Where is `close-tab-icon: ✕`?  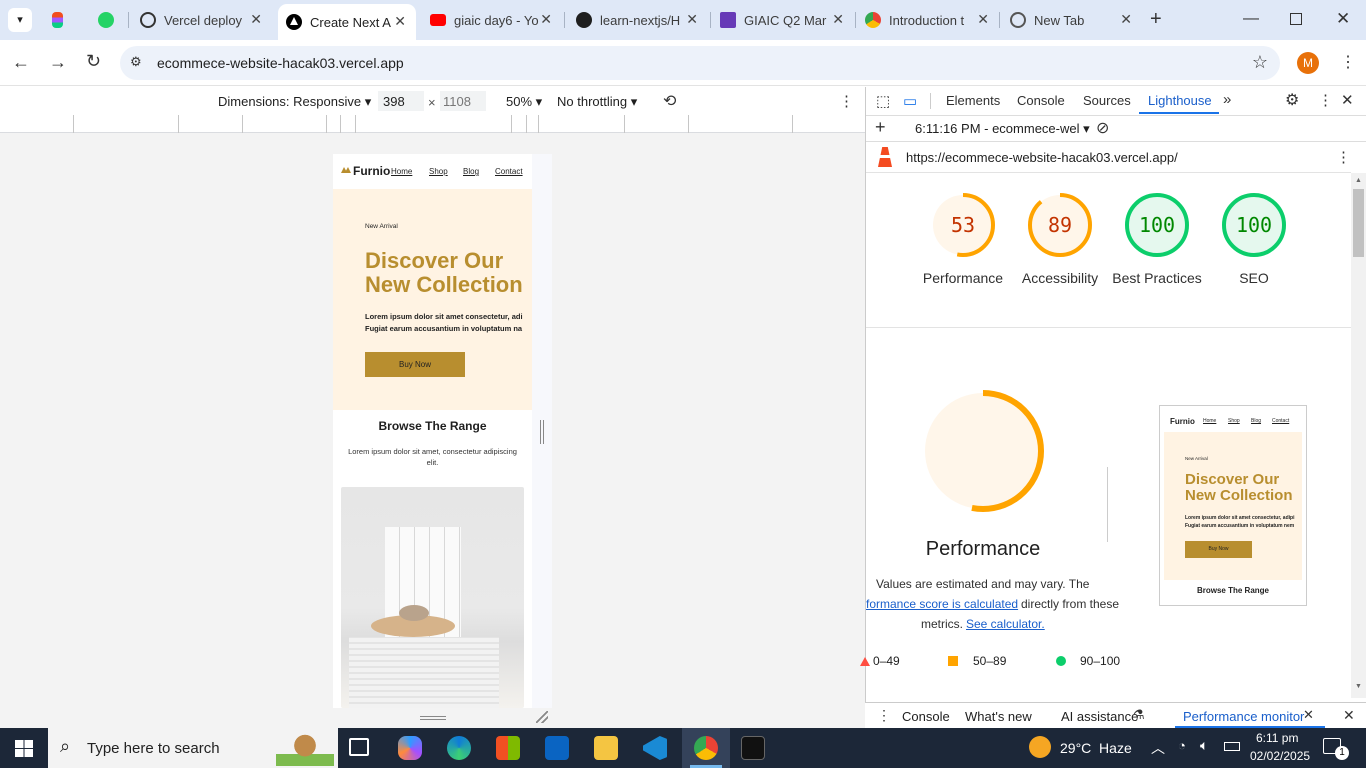
close-tab-icon: ✕ is located at coordinates (1308, 715).